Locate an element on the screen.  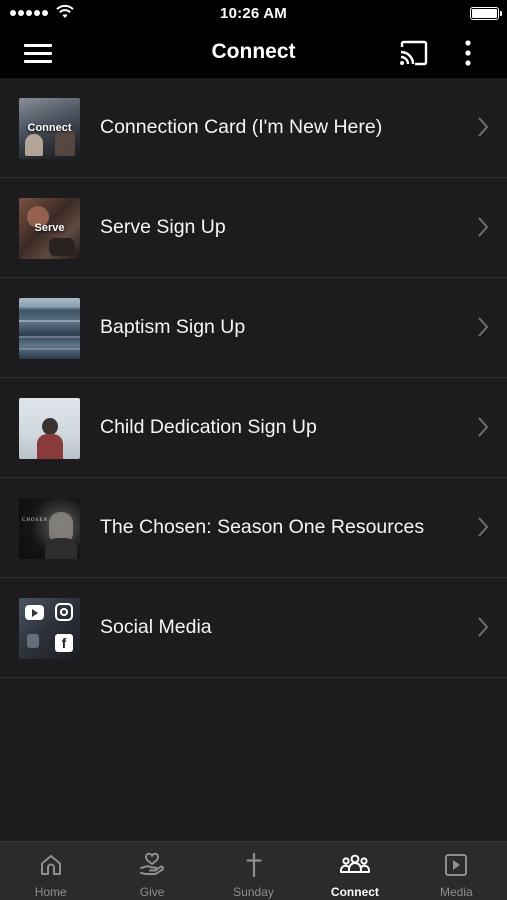
list-item-label: Social Media is located at coordinates (156, 627).